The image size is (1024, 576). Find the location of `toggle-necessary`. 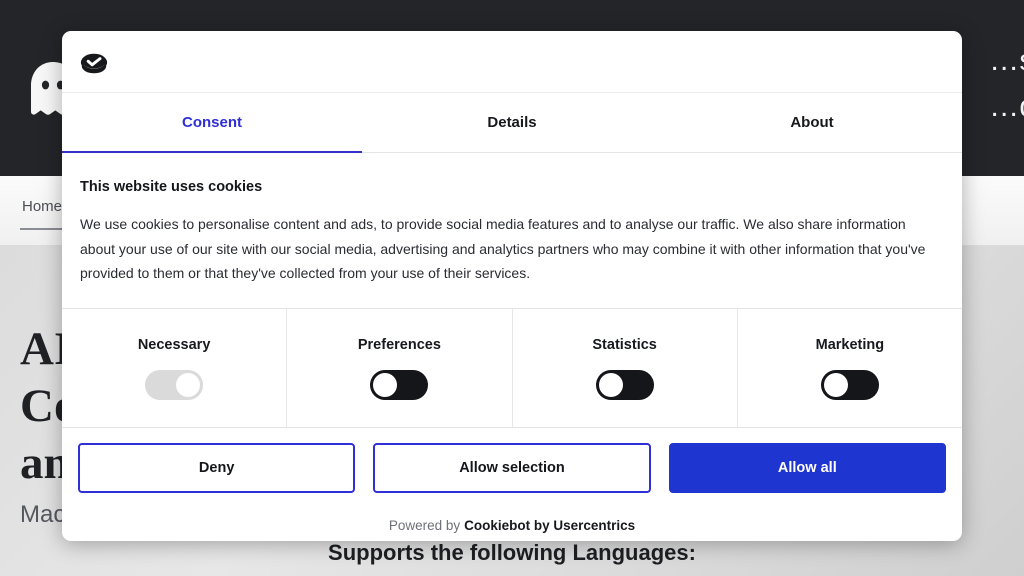

toggle-necessary is located at coordinates (174, 384).